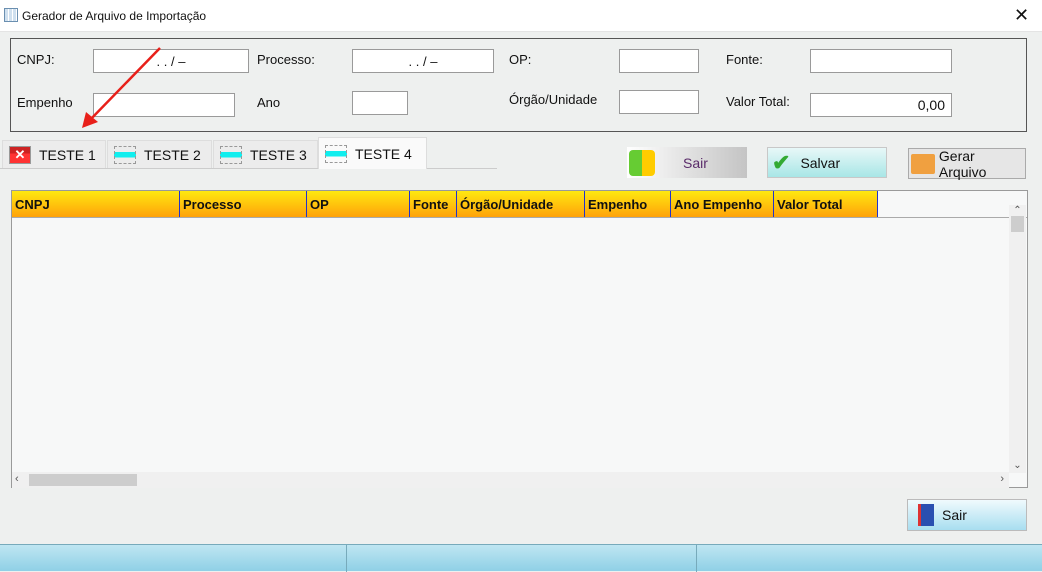 This screenshot has height=572, width=1042. What do you see at coordinates (967, 515) in the screenshot?
I see `sair-bottom-button: Sair` at bounding box center [967, 515].